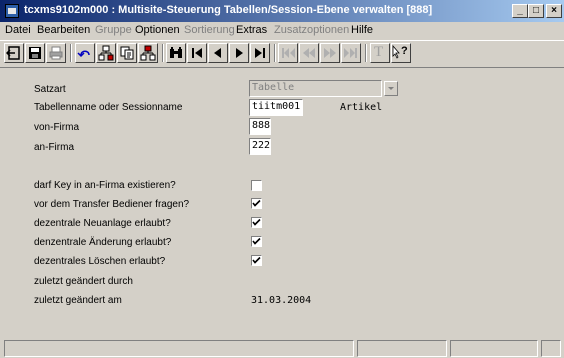 The width and height of the screenshot is (564, 358). Describe the element at coordinates (179, 348) in the screenshot. I see `status-panel-main` at that location.